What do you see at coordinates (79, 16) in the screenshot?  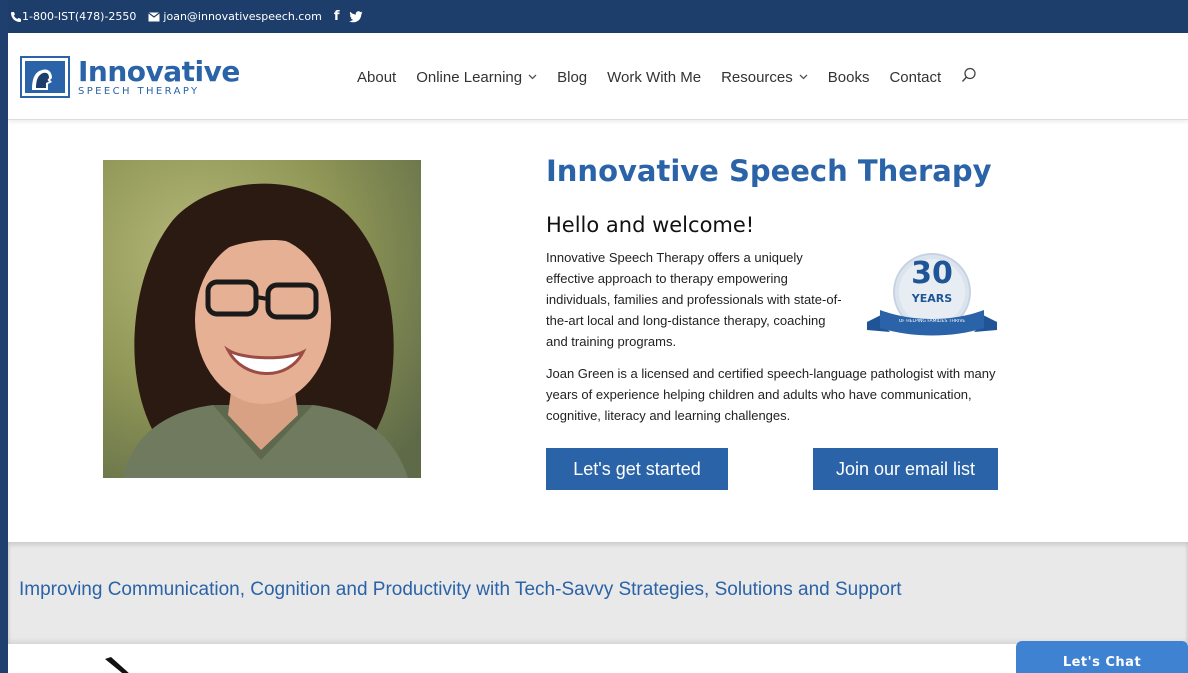 I see `phone-number: 1-800-IST(478)-2550` at bounding box center [79, 16].